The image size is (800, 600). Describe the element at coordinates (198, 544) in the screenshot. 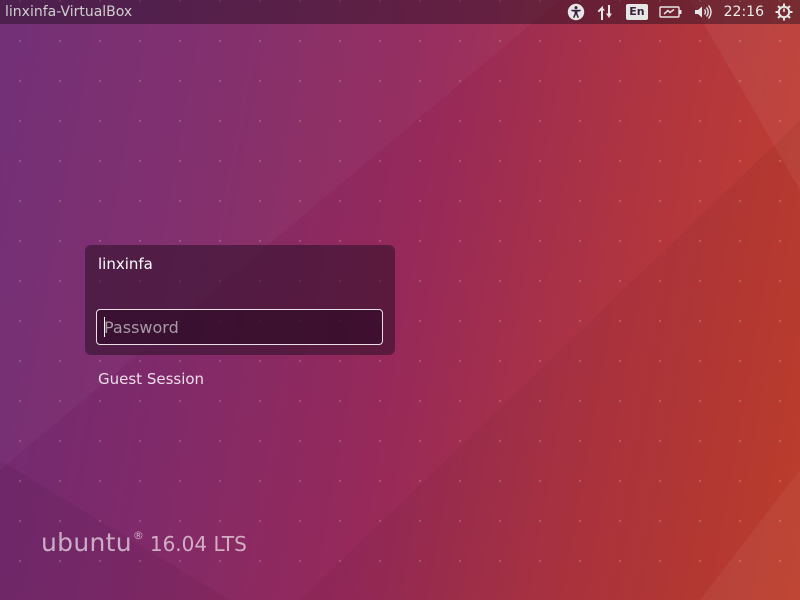

I see `version-label: 16.04 LTS` at that location.